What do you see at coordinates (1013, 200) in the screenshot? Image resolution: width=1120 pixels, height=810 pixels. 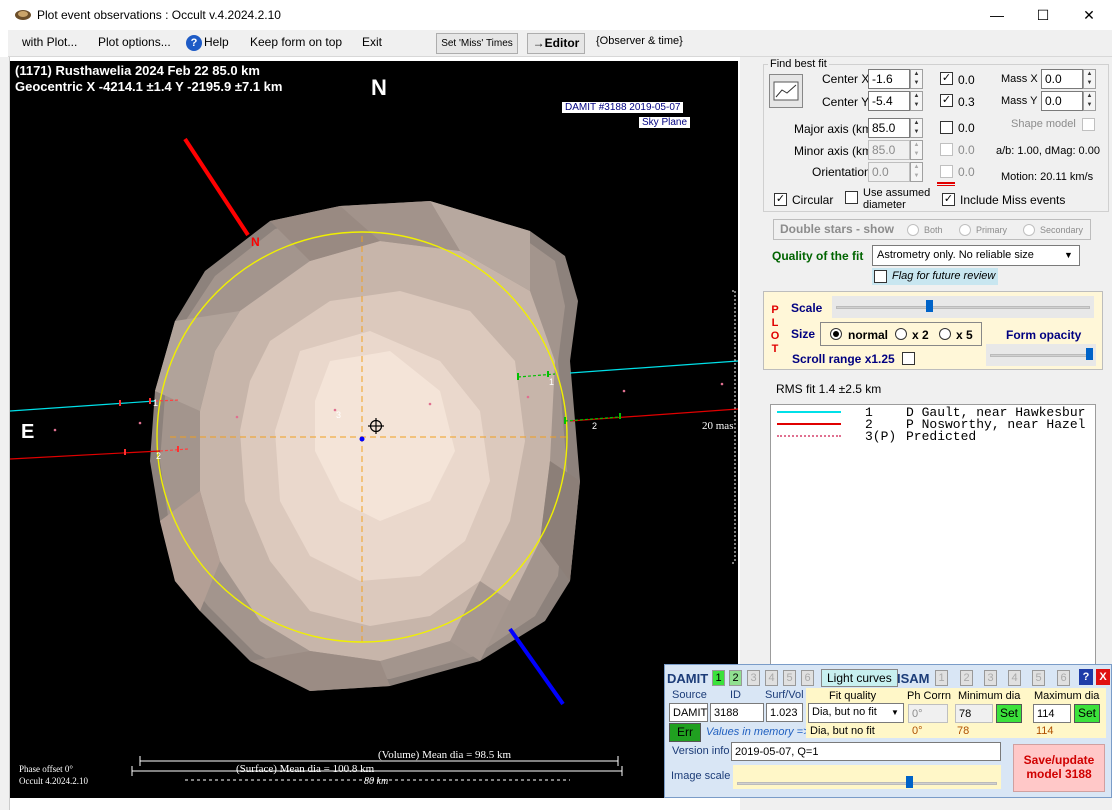 I see `include-miss-label: Include Miss events` at bounding box center [1013, 200].